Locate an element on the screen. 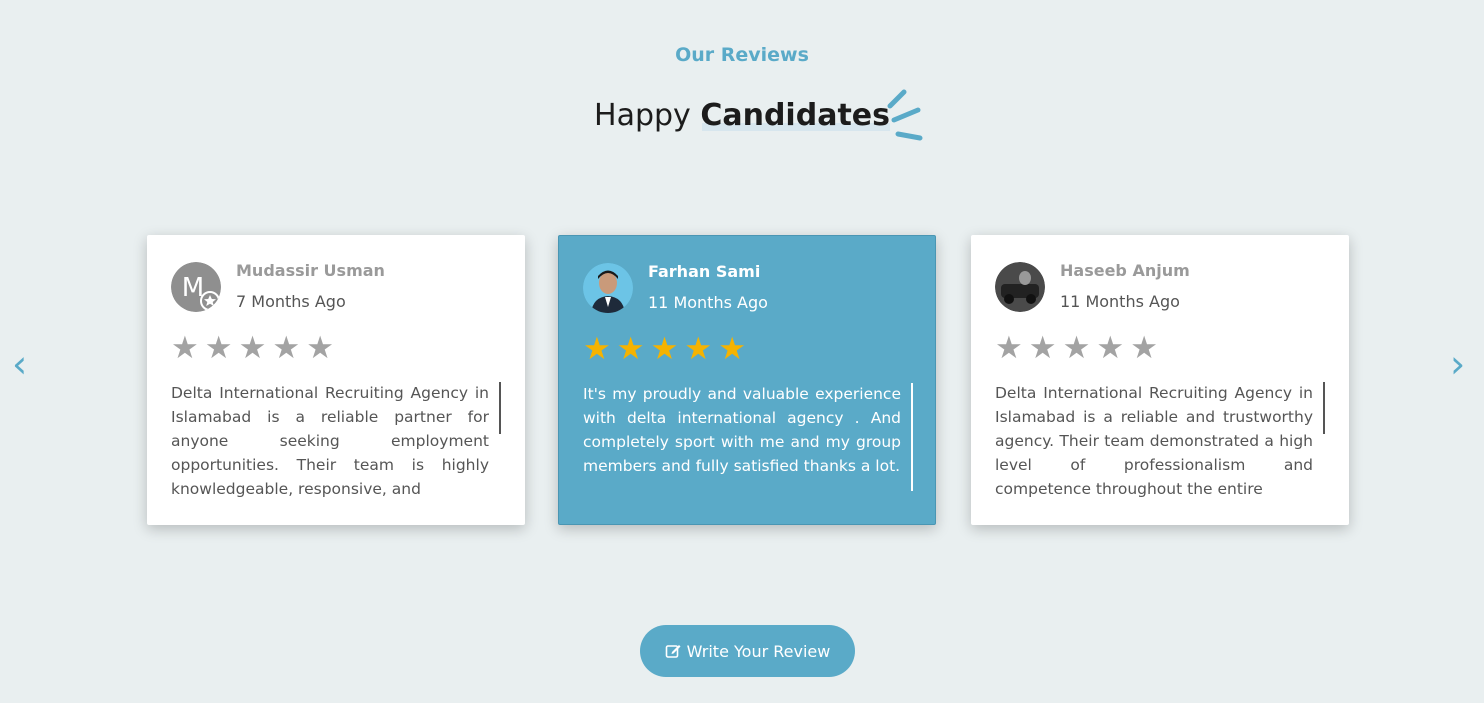  sparkle-icon is located at coordinates (905, 115).